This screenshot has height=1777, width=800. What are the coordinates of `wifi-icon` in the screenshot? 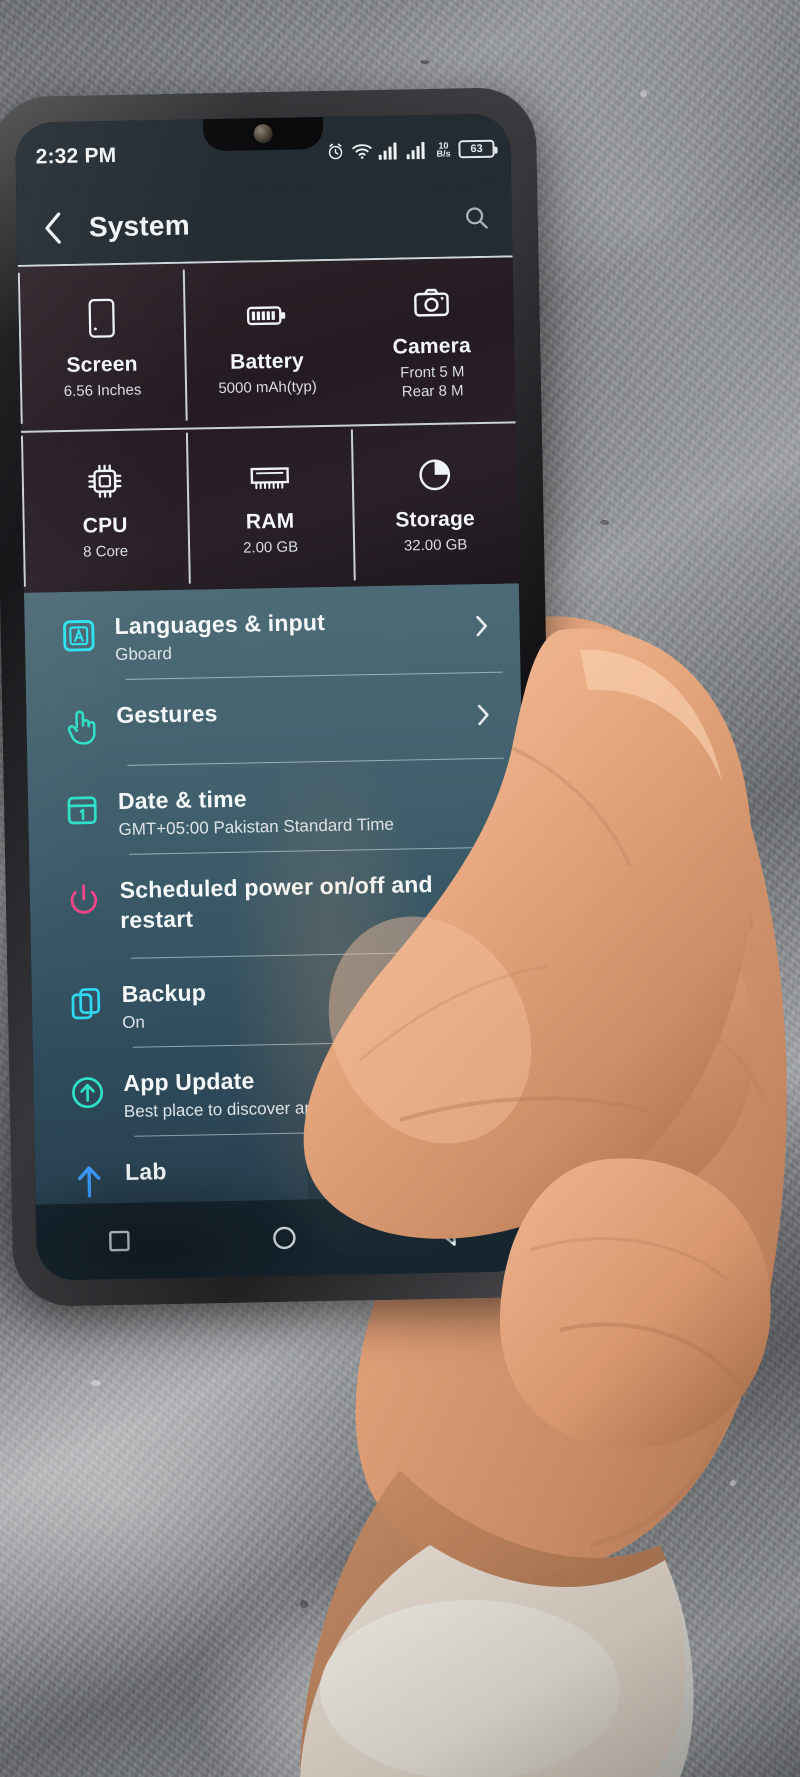 It's located at (362, 151).